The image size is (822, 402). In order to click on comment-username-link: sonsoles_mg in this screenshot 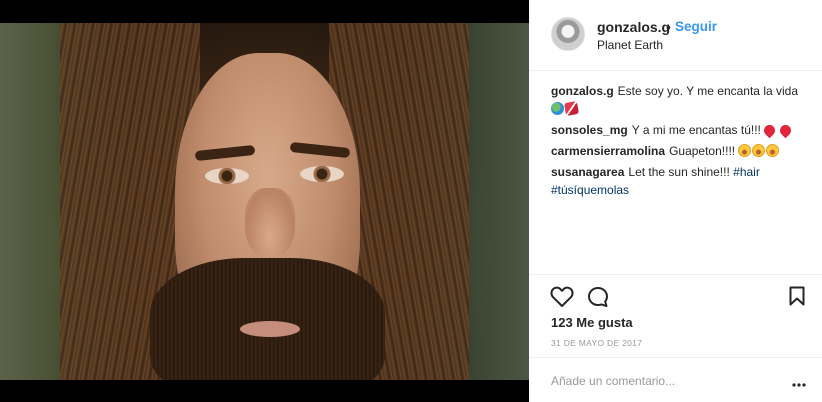, I will do `click(589, 130)`.